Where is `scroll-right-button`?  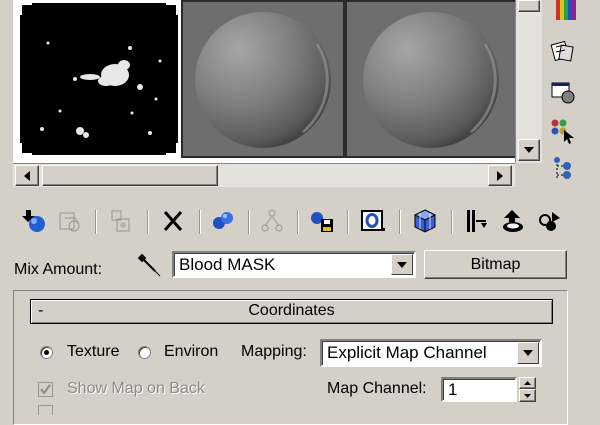
scroll-right-button is located at coordinates (500, 175).